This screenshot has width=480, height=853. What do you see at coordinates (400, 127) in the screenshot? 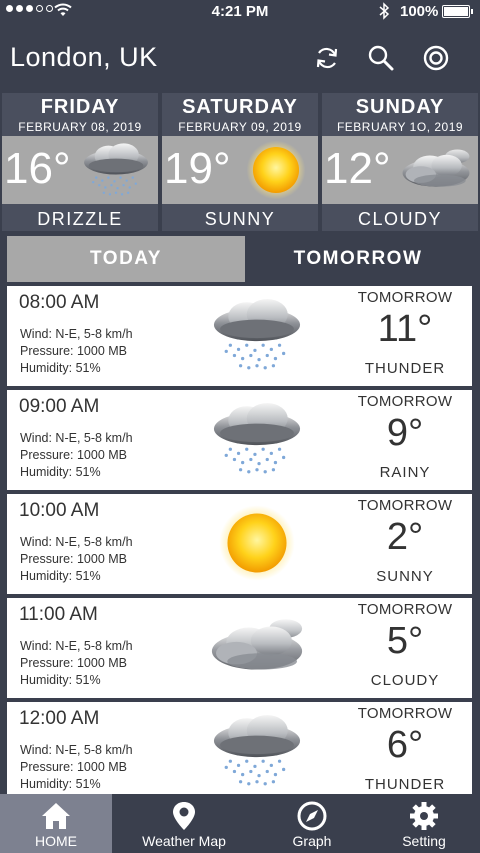
I see `day-date: FEBRUARY 1O, 2019` at bounding box center [400, 127].